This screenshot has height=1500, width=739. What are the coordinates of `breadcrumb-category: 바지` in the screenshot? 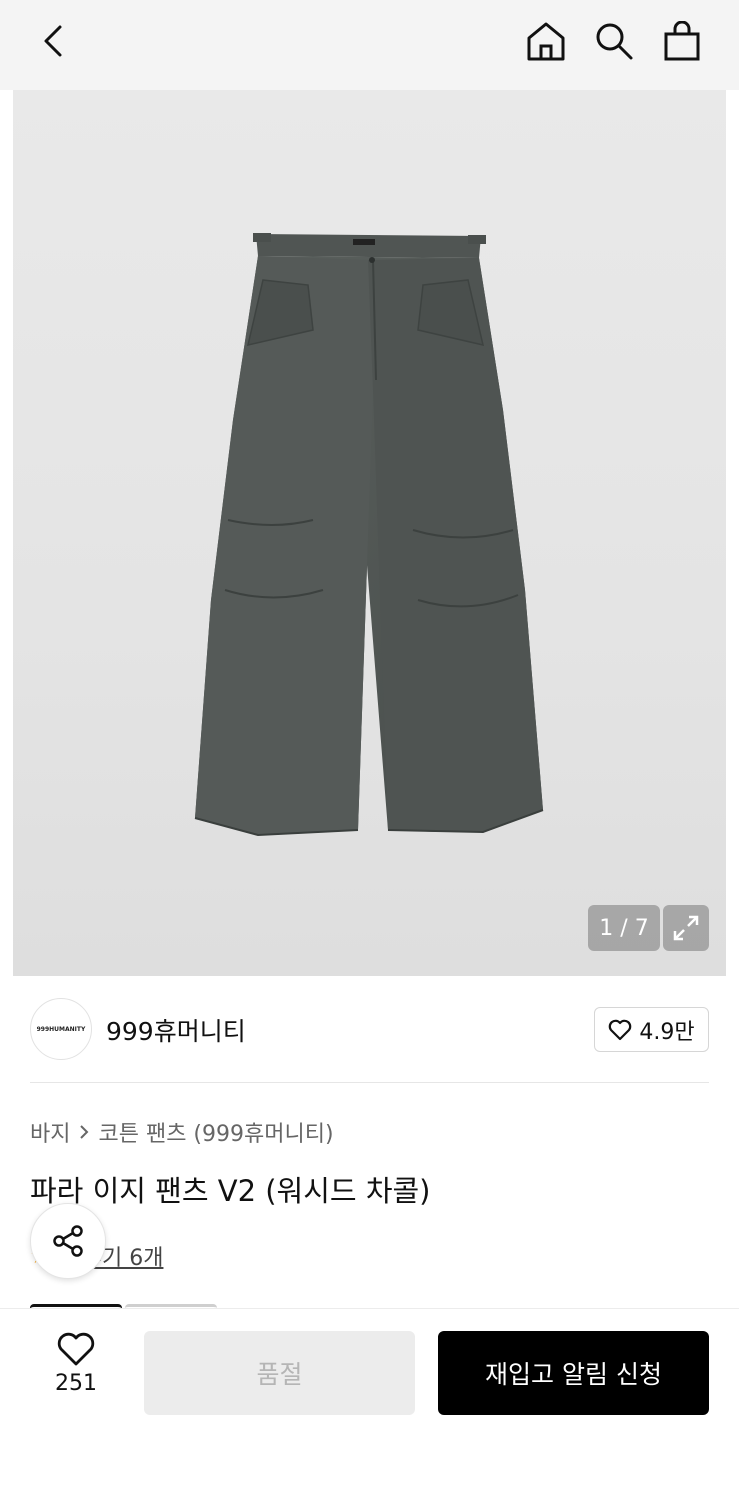 It's located at (50, 1132).